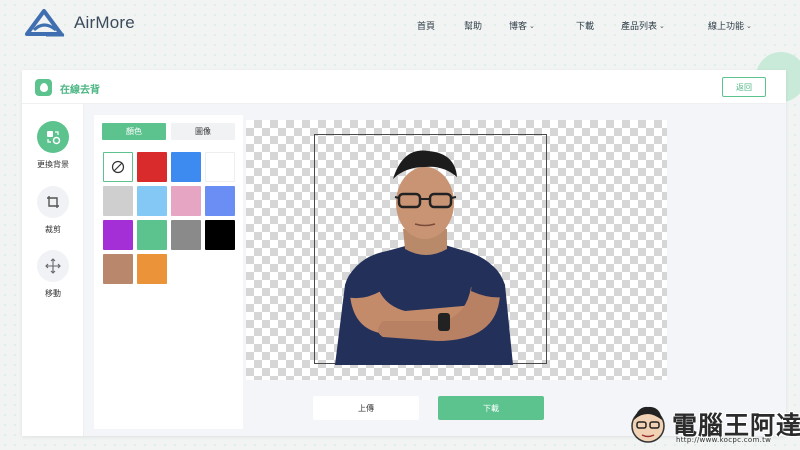 The width and height of the screenshot is (800, 450). Describe the element at coordinates (724, 440) in the screenshot. I see `watermark-url: http://www.kocpc.com.tw` at that location.